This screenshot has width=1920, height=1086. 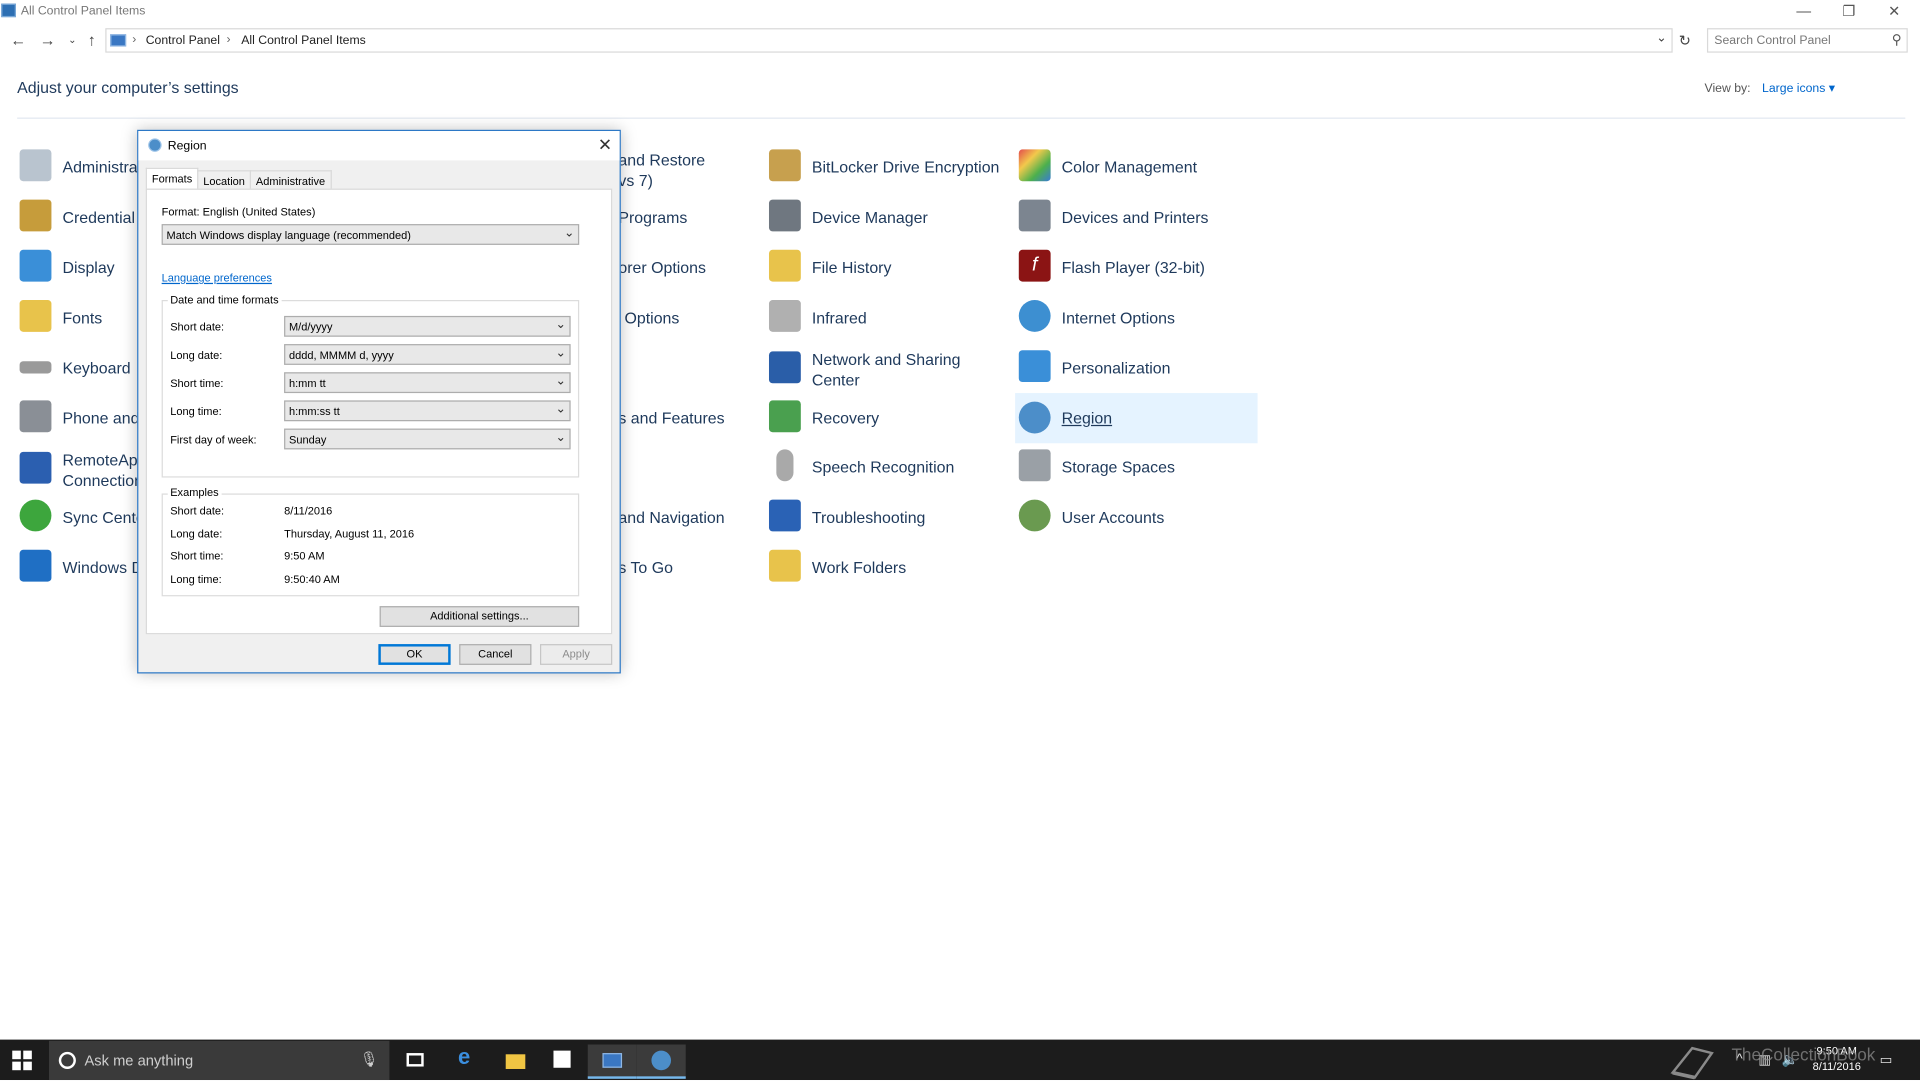 What do you see at coordinates (576, 654) in the screenshot?
I see `apply-button: Apply` at bounding box center [576, 654].